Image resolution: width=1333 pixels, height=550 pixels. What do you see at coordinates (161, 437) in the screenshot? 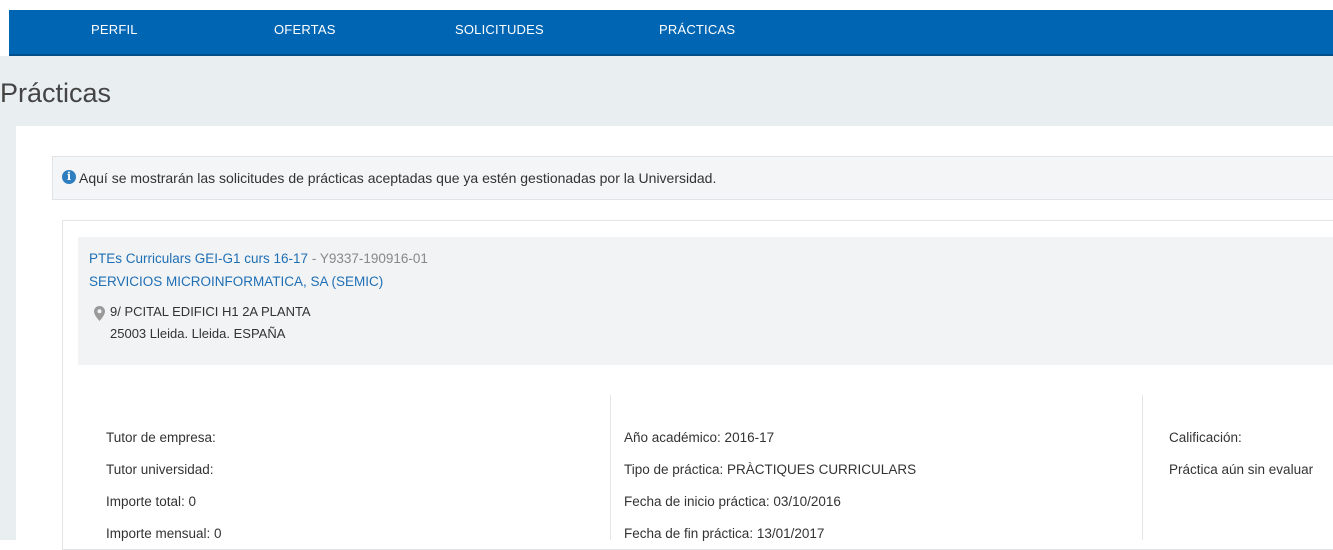
I see `company-tutor: Tutor de empresa:` at bounding box center [161, 437].